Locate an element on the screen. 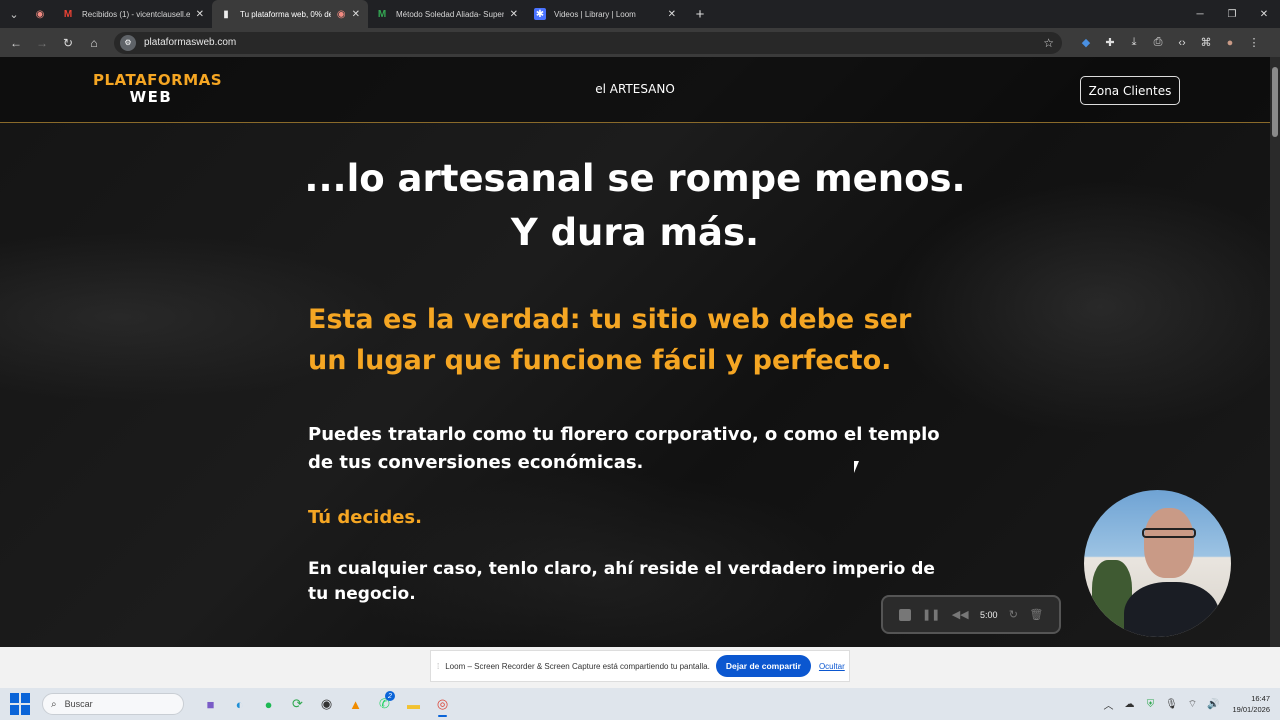 This screenshot has height=720, width=1280. nav-link-artesano: el ARTESANO is located at coordinates (635, 89).